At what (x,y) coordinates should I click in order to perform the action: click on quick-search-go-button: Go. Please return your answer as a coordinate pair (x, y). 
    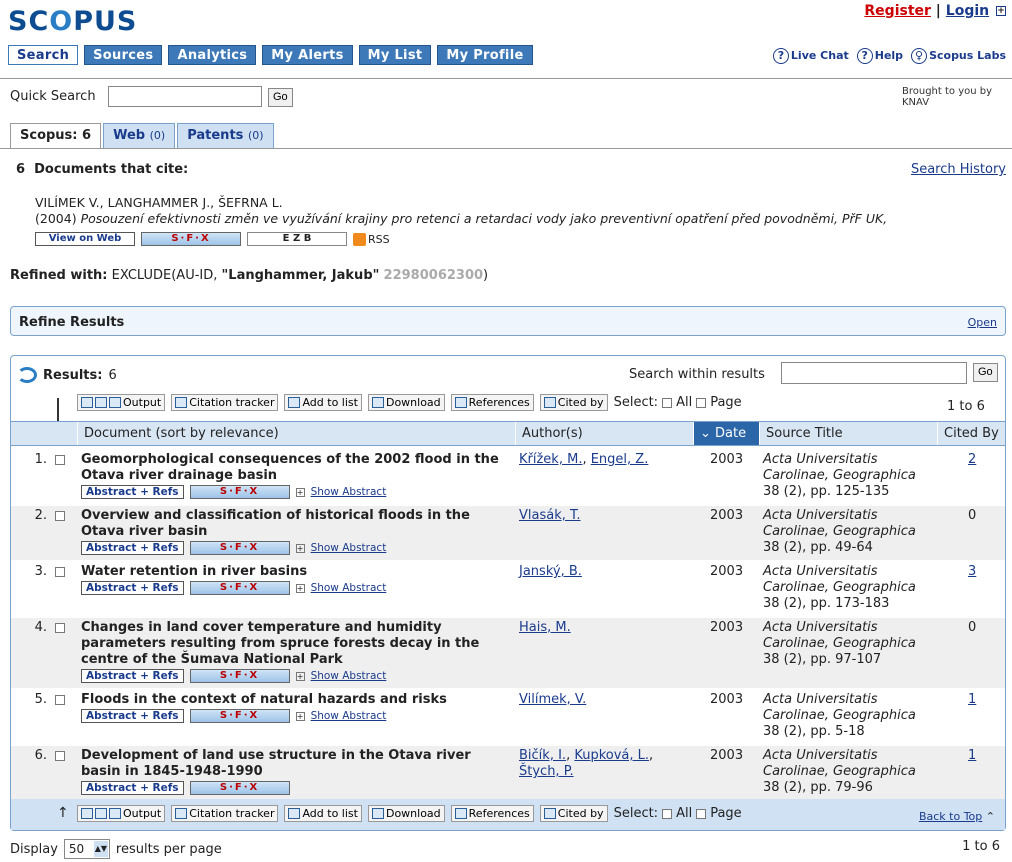
    Looking at the image, I should click on (280, 97).